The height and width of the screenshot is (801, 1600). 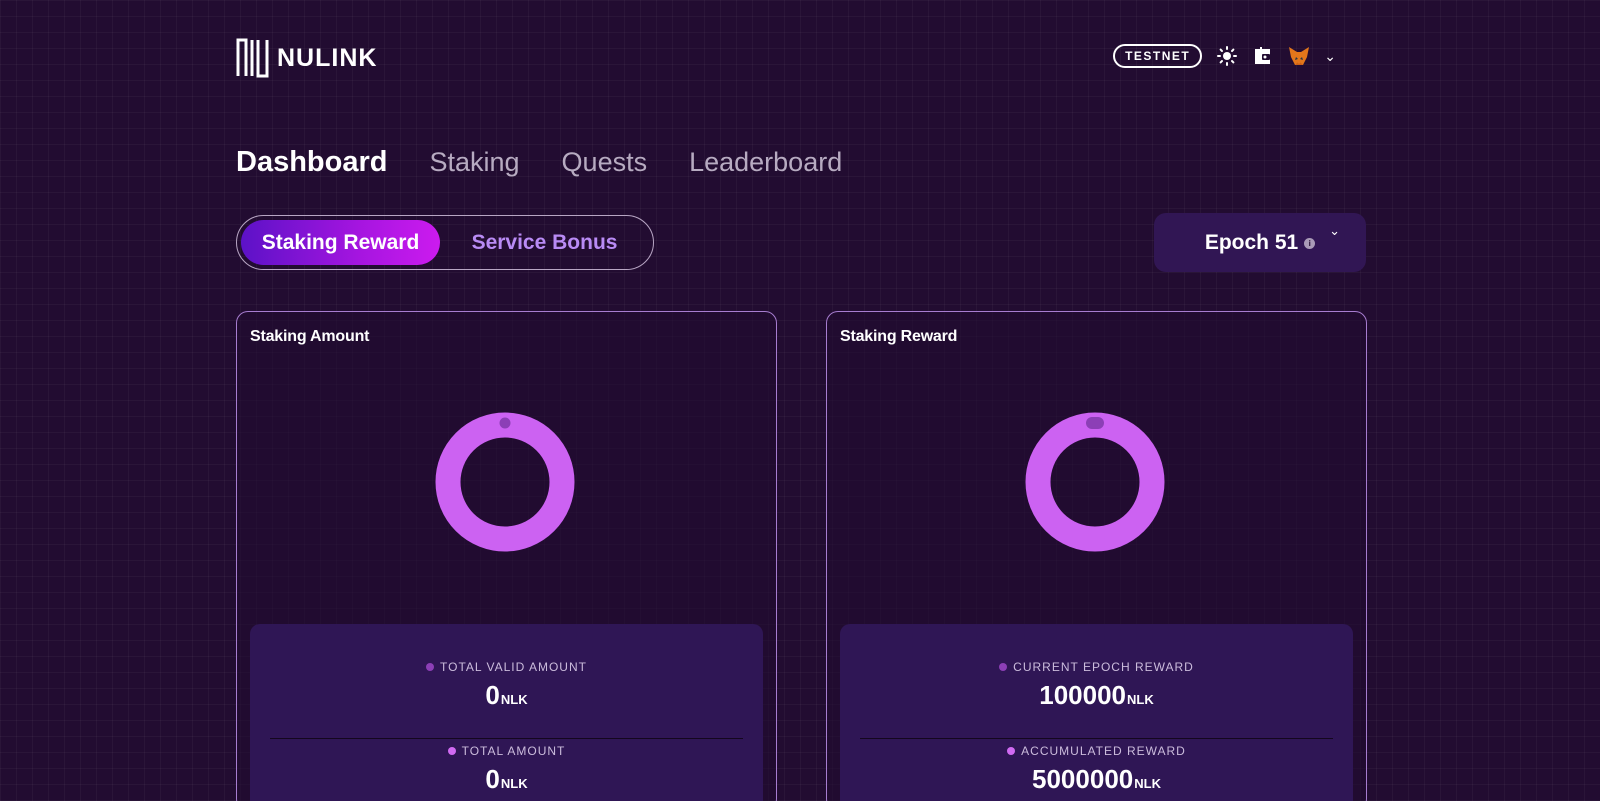 I want to click on wallet-icon, so click(x=1263, y=56).